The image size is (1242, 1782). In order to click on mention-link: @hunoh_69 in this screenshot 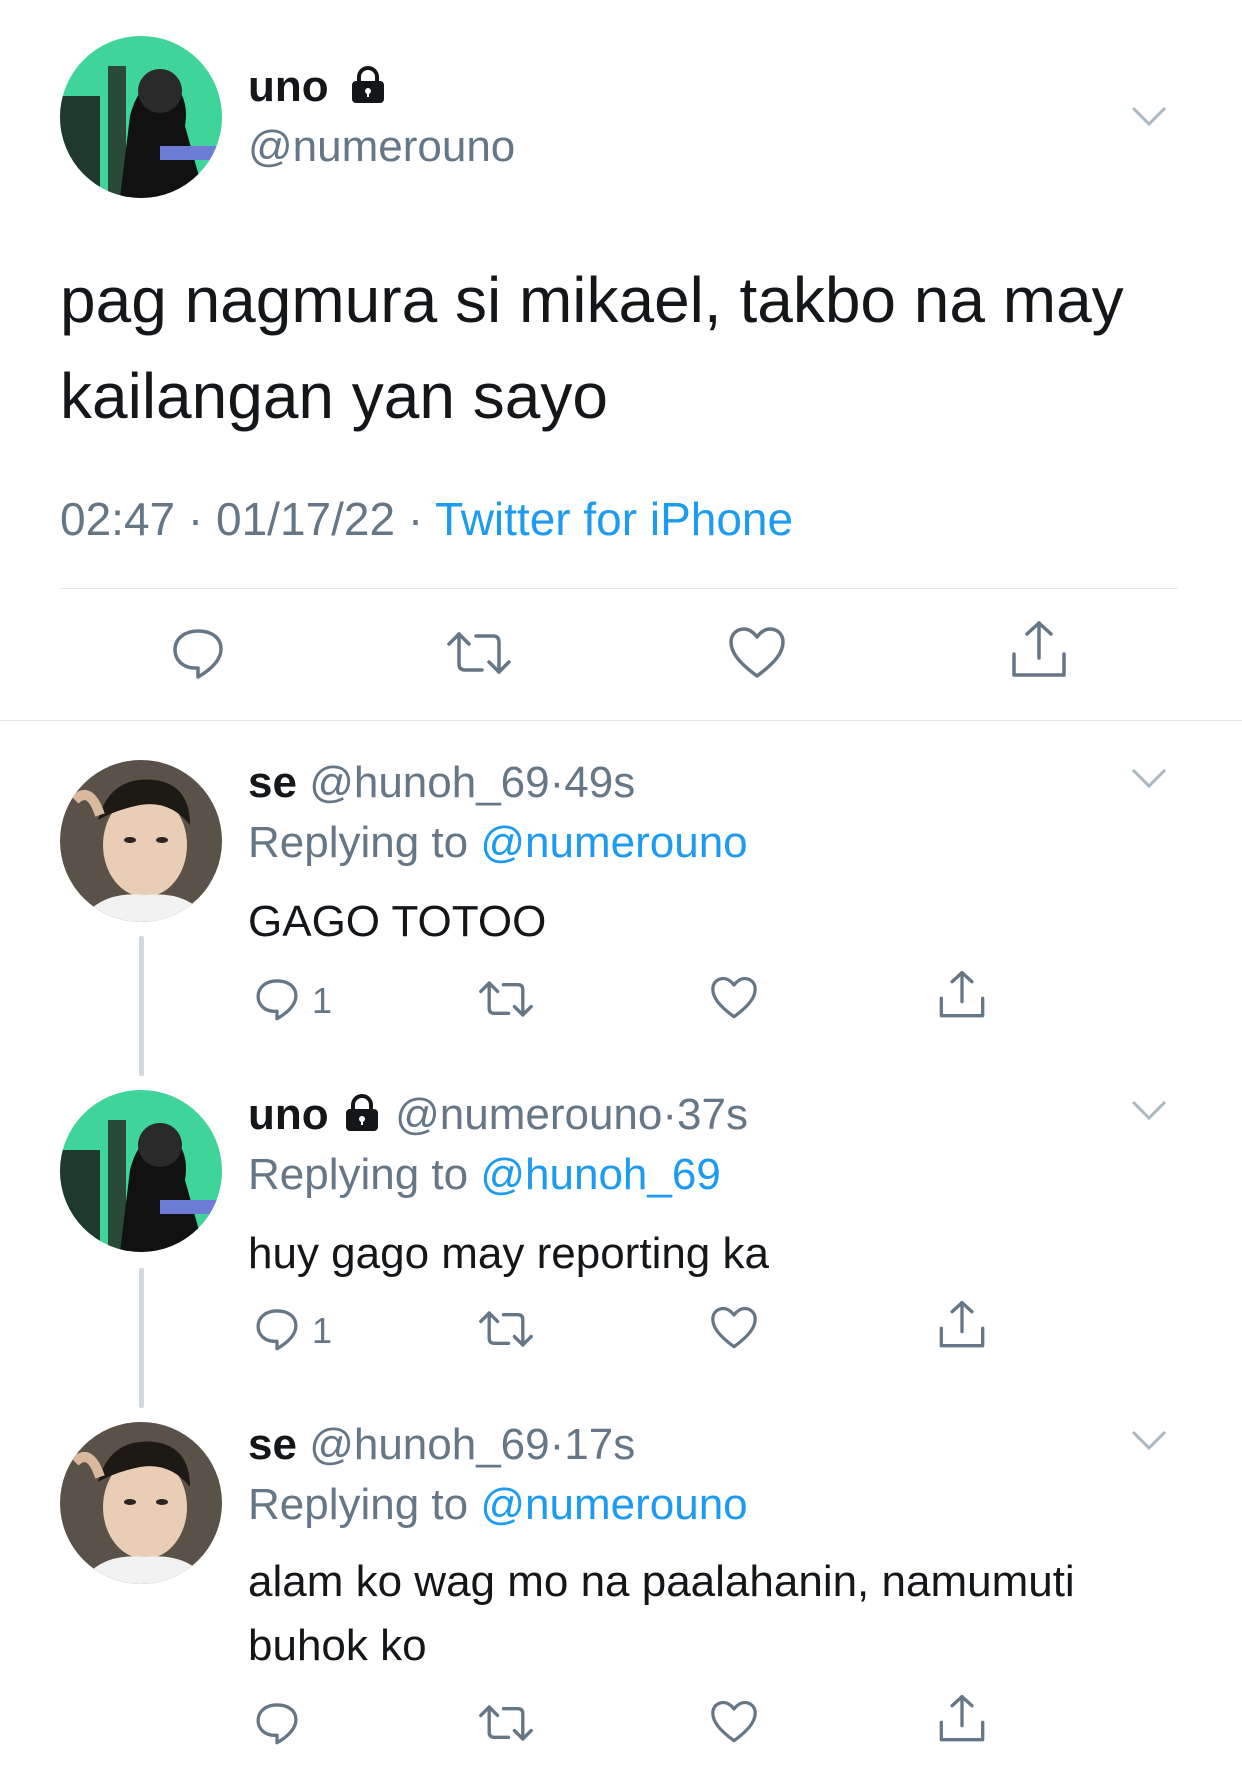, I will do `click(600, 1174)`.